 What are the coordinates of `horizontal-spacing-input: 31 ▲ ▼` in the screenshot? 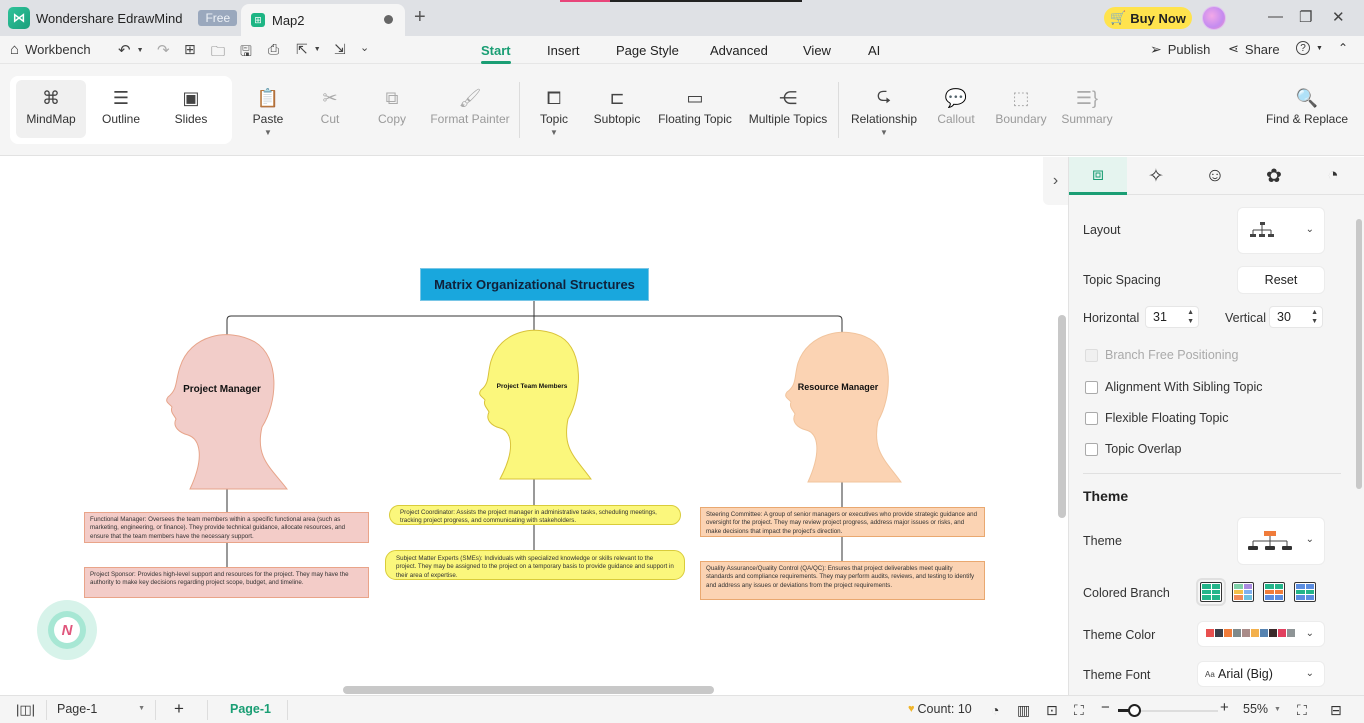 It's located at (1172, 317).